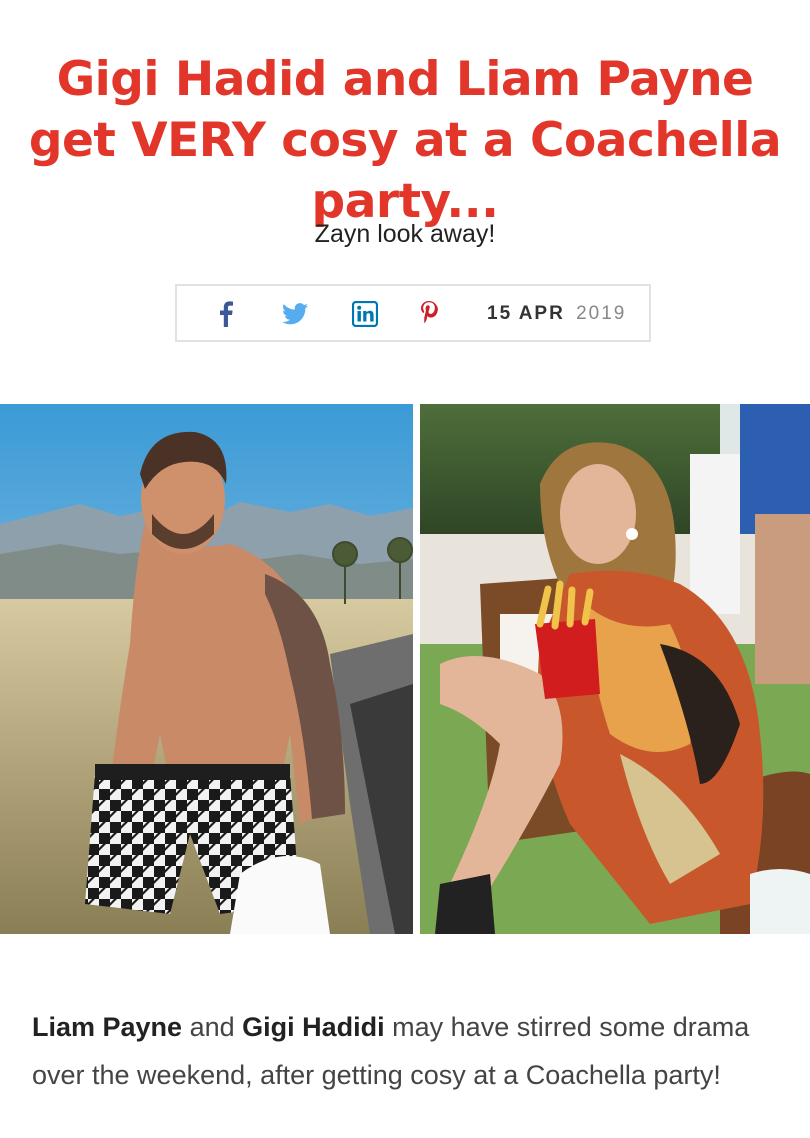 The width and height of the screenshot is (810, 1138). I want to click on body-bold-name-1: Liam Payne, so click(107, 1027).